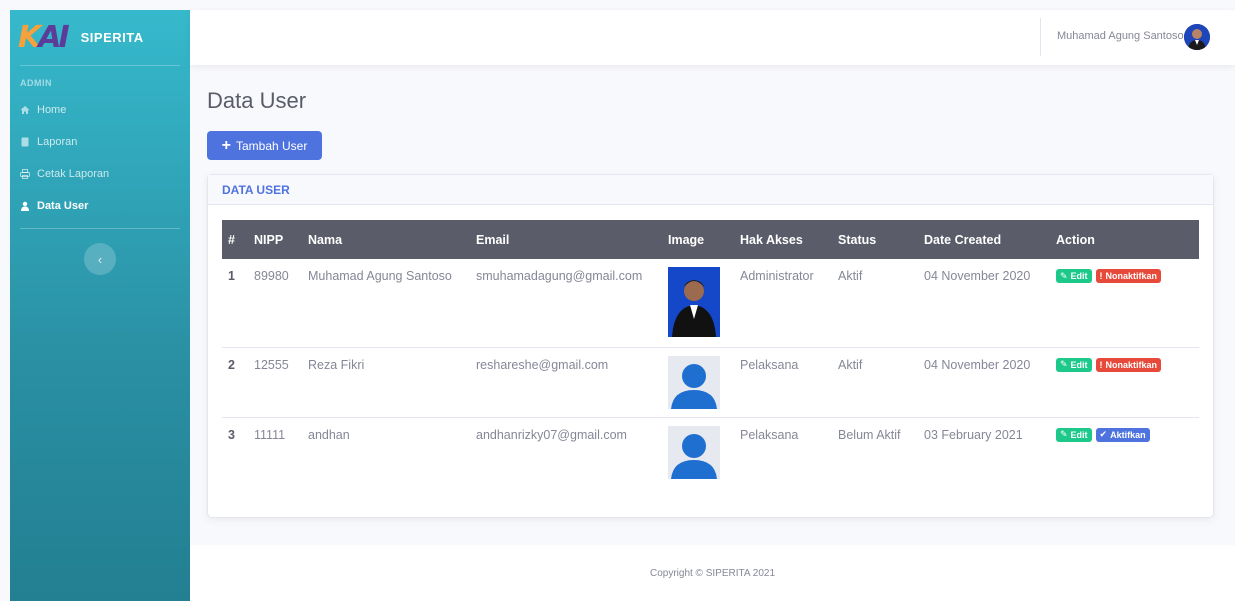  Describe the element at coordinates (857, 239) in the screenshot. I see `column-header: Status` at that location.